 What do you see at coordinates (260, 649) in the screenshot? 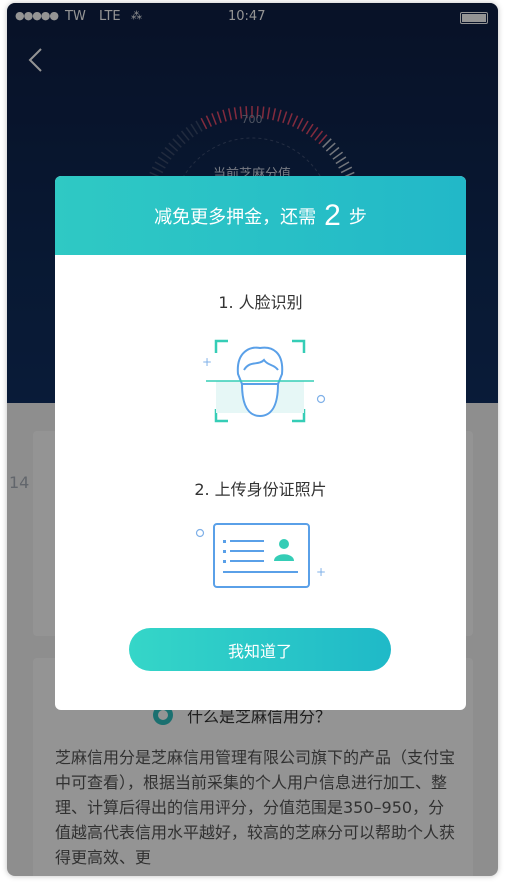
I see `got-it-button: 我知道了` at bounding box center [260, 649].